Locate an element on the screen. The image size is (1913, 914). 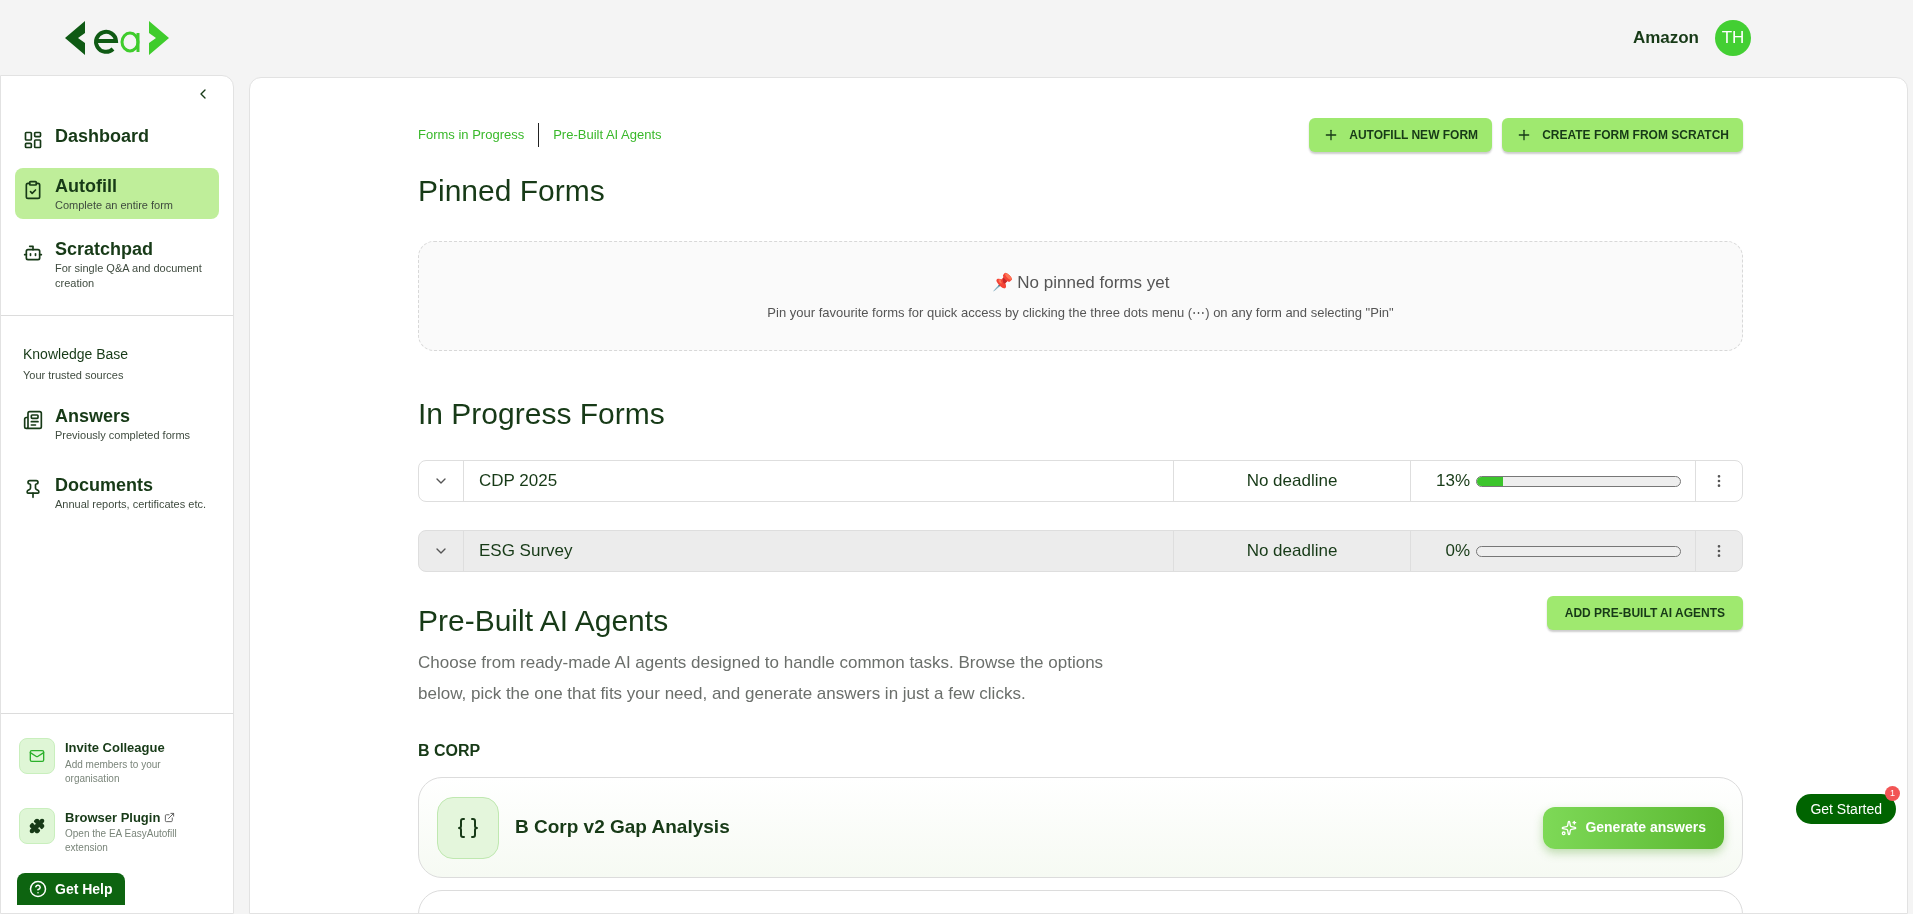
item-subtitle: Previously completed forms is located at coordinates (123, 435).